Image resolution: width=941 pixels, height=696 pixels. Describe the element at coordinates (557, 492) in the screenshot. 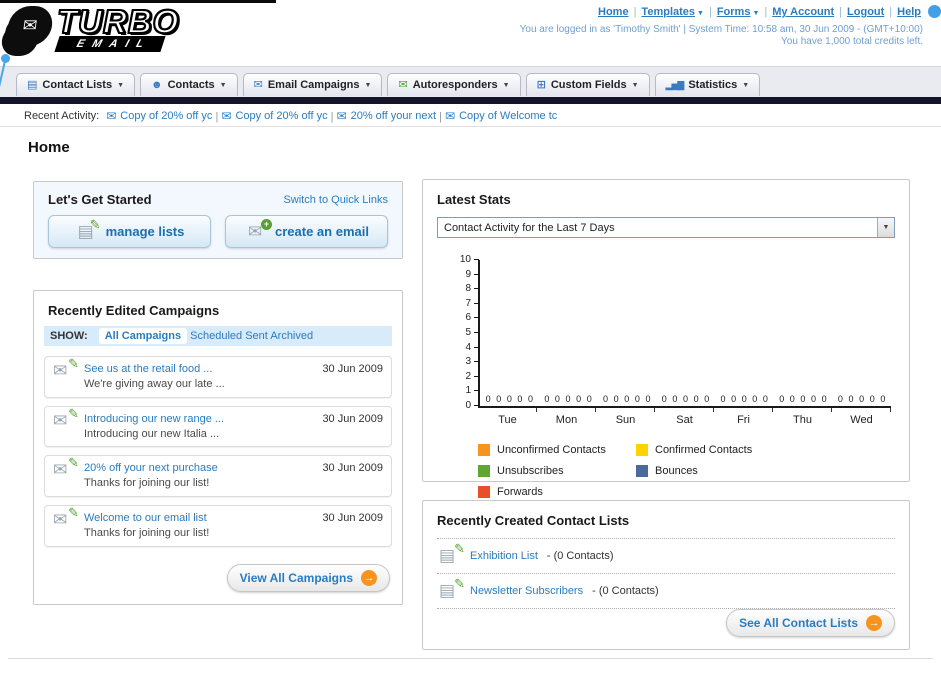

I see `legend-item: Forwards` at that location.